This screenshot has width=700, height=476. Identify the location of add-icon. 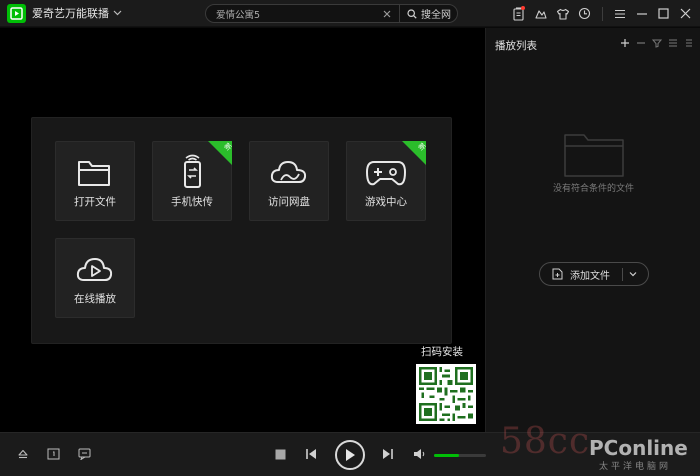
(624, 42).